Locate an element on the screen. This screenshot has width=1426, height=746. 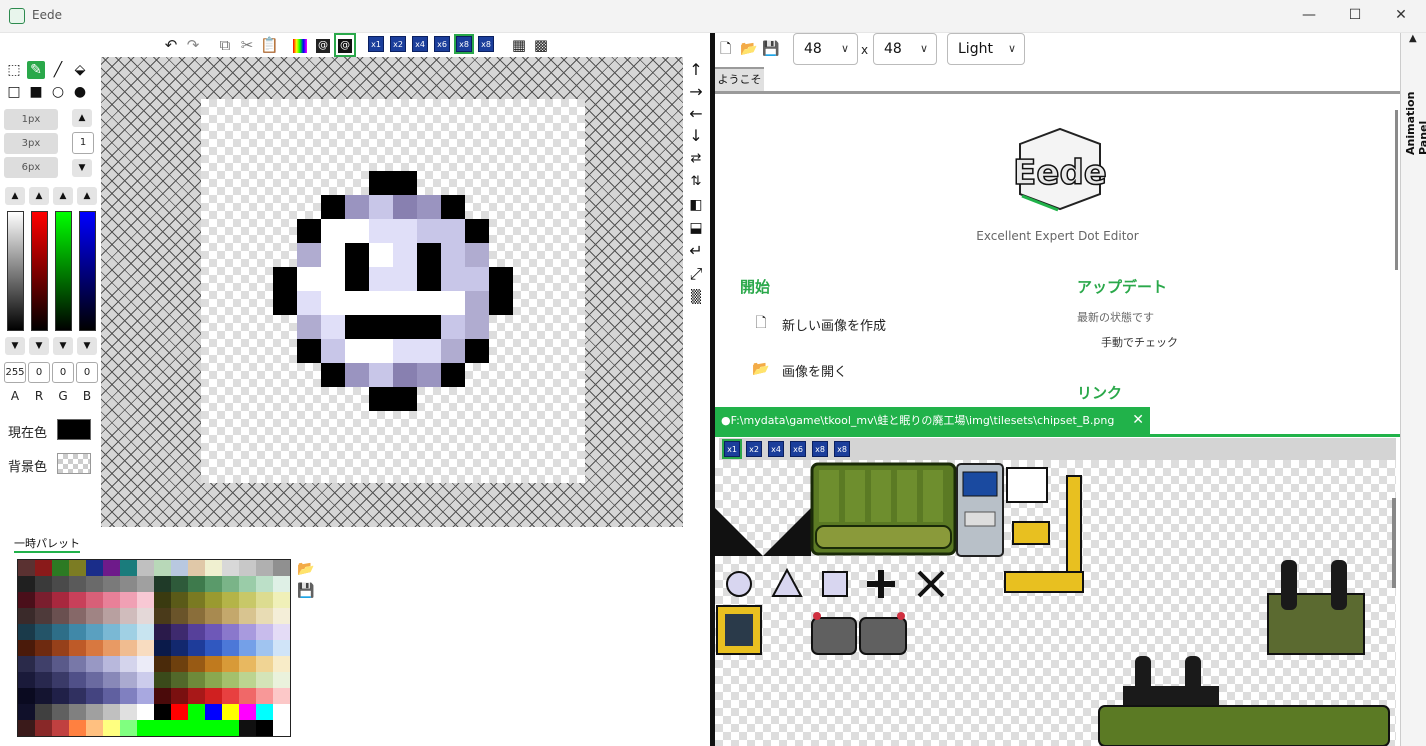
palette-title: 一時パレット is located at coordinates (47, 544).